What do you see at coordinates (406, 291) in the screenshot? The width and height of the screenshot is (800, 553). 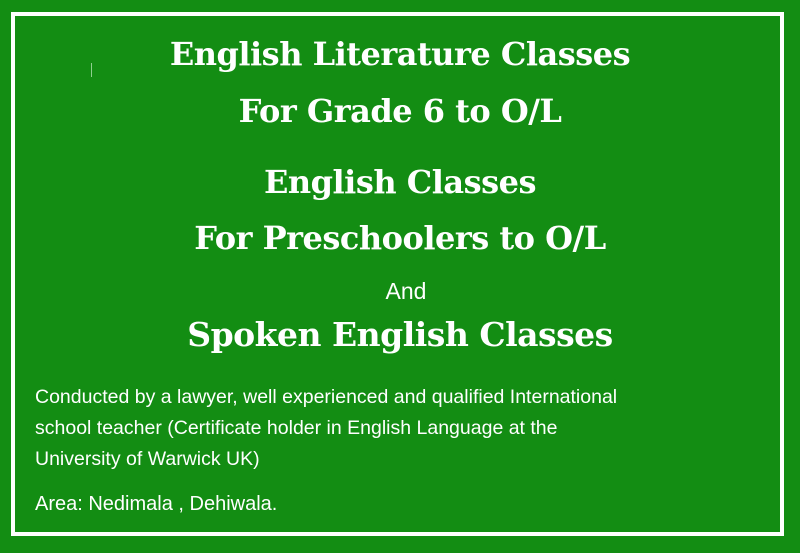 I see `connector-and: And` at bounding box center [406, 291].